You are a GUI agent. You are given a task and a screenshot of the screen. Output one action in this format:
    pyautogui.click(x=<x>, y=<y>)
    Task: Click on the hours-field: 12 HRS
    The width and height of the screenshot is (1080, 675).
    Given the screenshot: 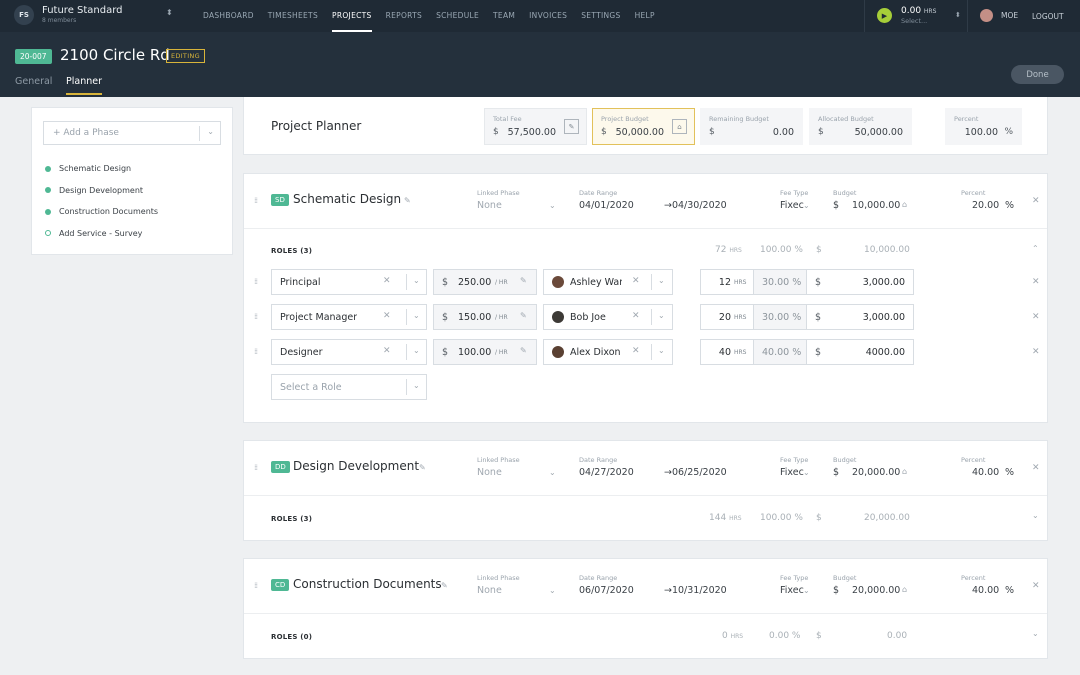 What is the action you would take?
    pyautogui.click(x=727, y=282)
    